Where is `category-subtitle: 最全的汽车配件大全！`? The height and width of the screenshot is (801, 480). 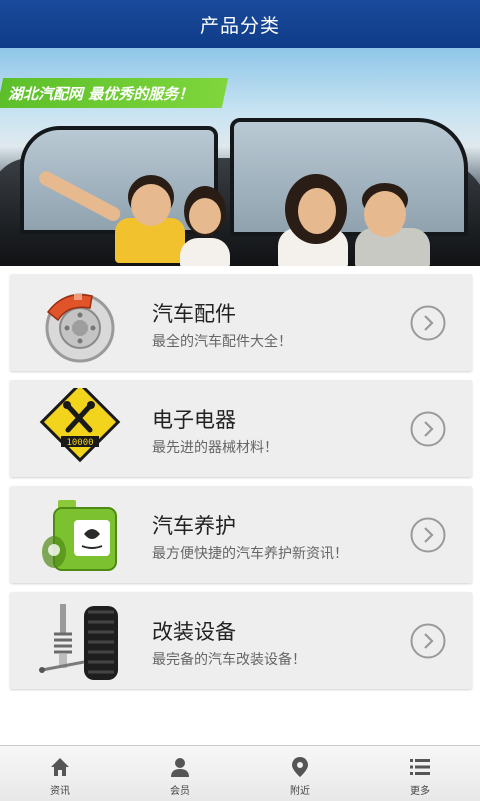 category-subtitle: 最全的汽车配件大全！ is located at coordinates (222, 342).